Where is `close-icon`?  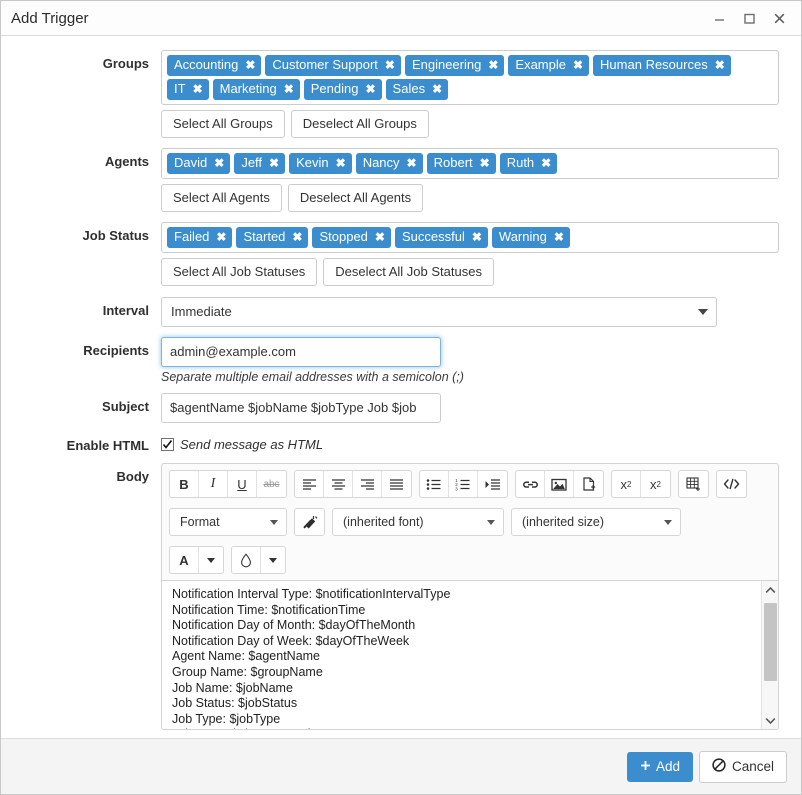
close-icon is located at coordinates (779, 18).